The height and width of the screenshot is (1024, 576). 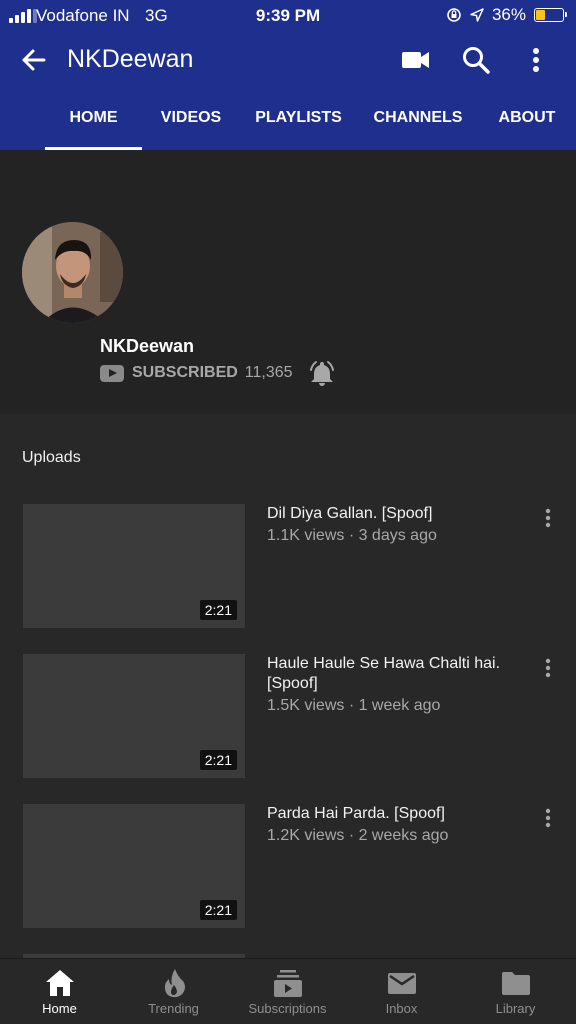 What do you see at coordinates (401, 983) in the screenshot?
I see `mail-icon` at bounding box center [401, 983].